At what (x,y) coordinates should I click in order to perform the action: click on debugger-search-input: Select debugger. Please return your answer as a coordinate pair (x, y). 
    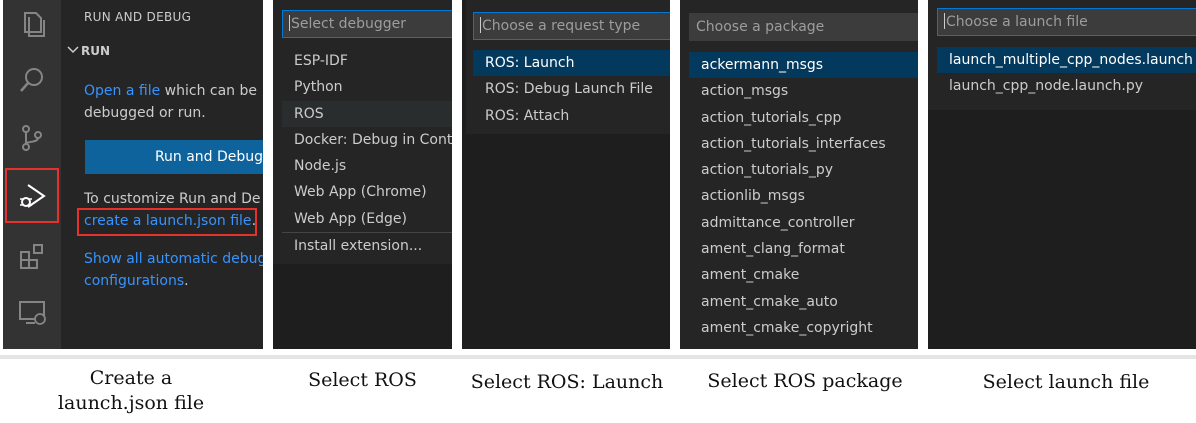
    Looking at the image, I should click on (367, 24).